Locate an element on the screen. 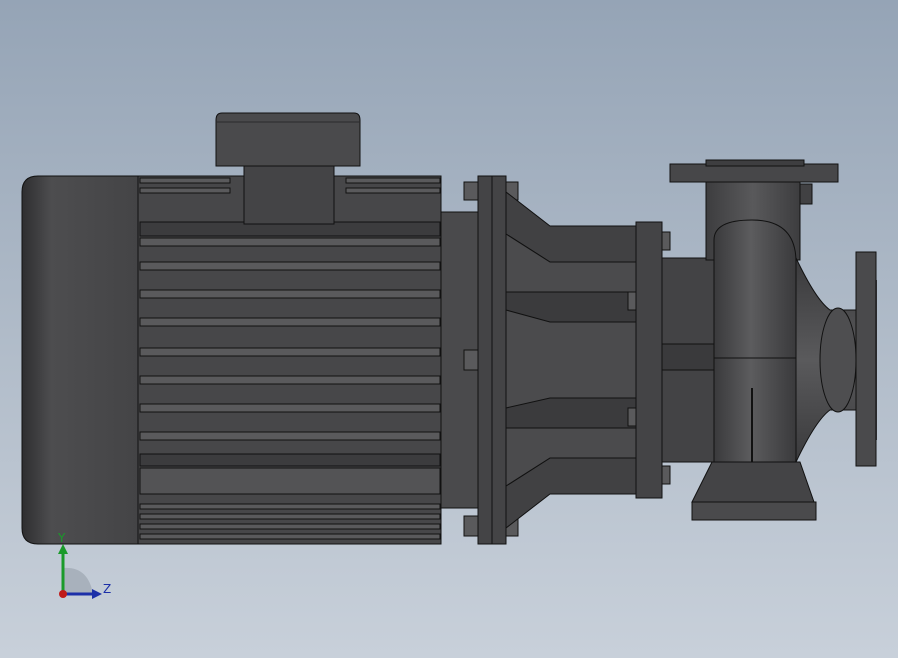 Image resolution: width=898 pixels, height=658 pixels. pump-foot is located at coordinates (753, 482).